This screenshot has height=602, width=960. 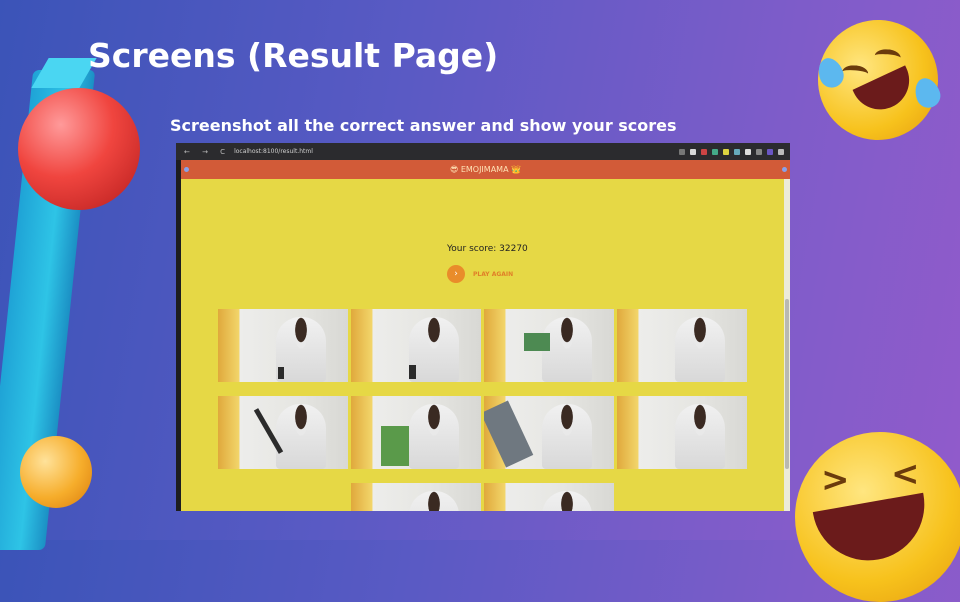 What do you see at coordinates (784, 169) in the screenshot?
I see `settings-icon` at bounding box center [784, 169].